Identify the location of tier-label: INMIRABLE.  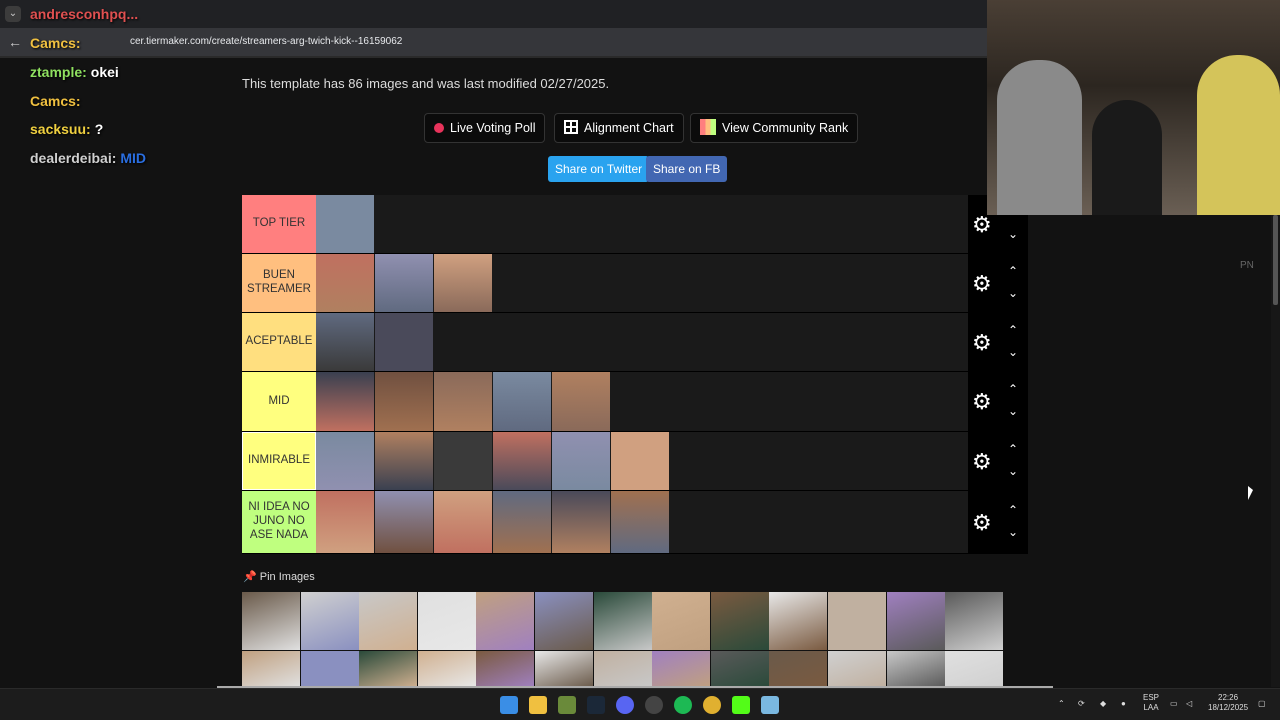
(279, 461).